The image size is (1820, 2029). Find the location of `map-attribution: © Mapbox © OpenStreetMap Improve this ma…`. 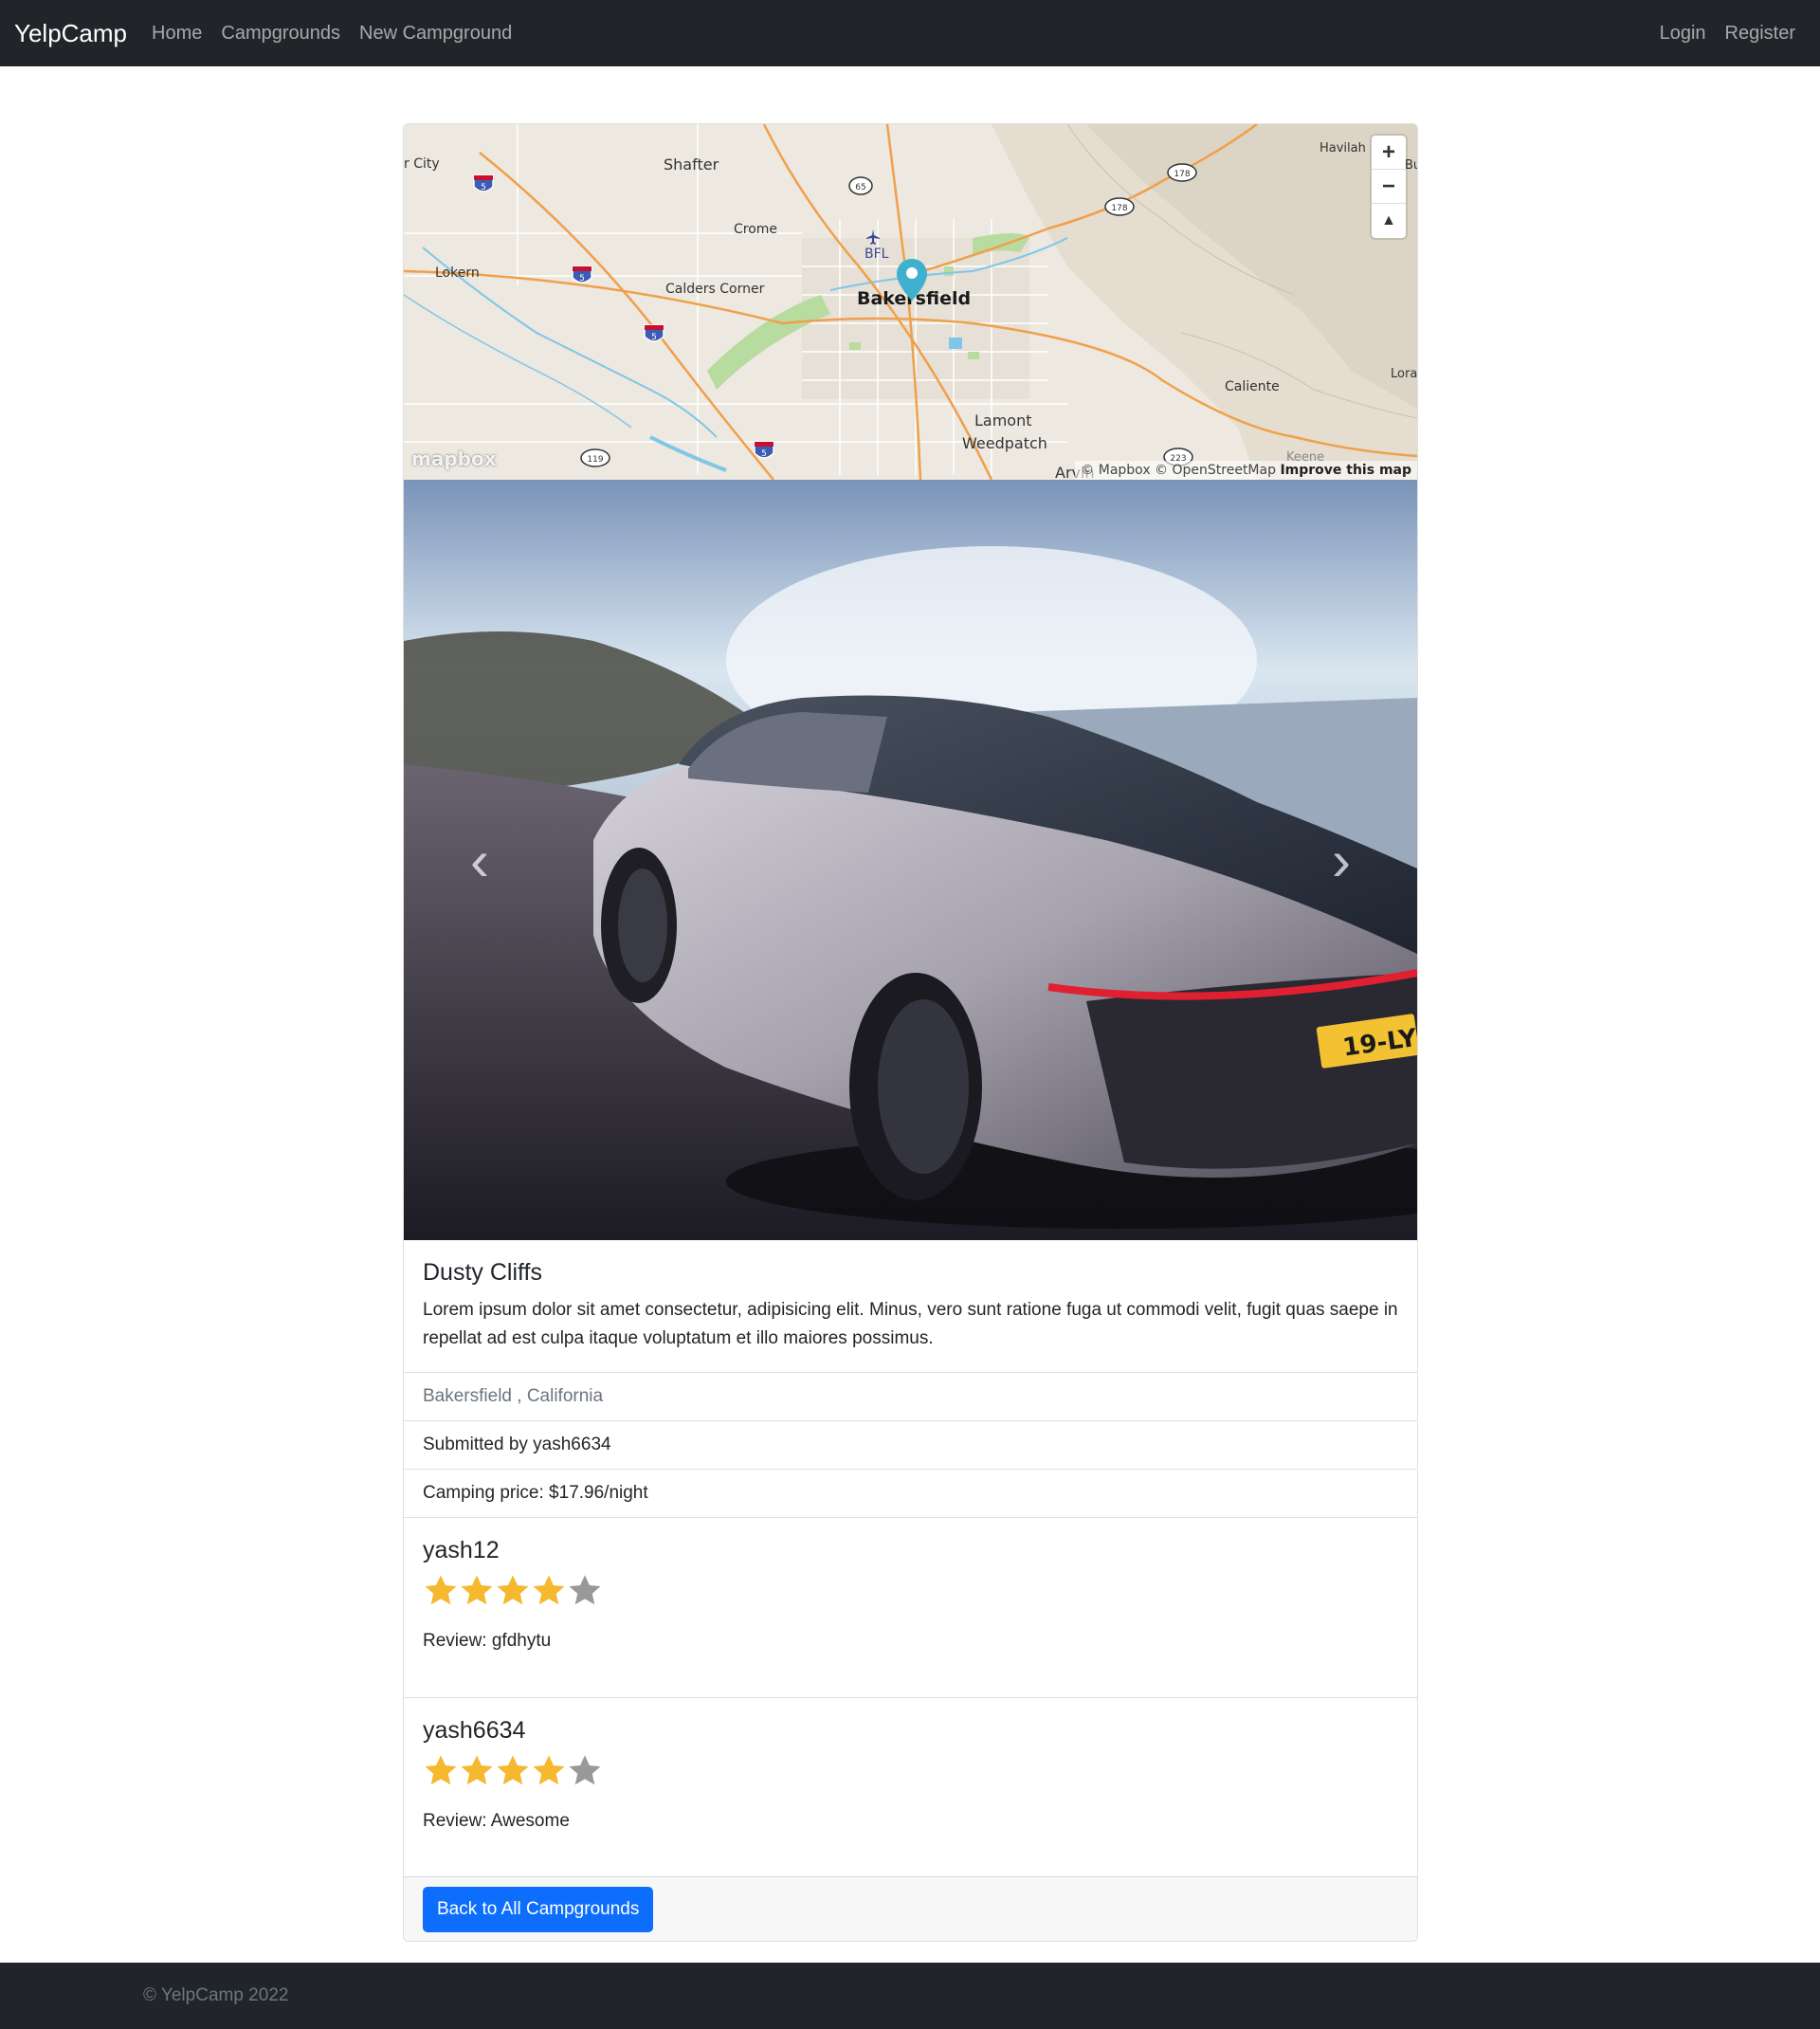

map-attribution: © Mapbox © OpenStreetMap Improve this ma… is located at coordinates (1246, 470).